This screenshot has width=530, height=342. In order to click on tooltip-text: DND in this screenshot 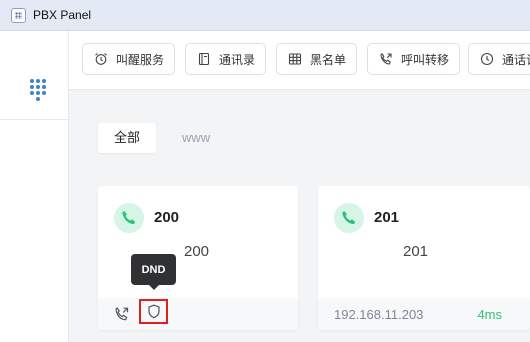, I will do `click(153, 269)`.